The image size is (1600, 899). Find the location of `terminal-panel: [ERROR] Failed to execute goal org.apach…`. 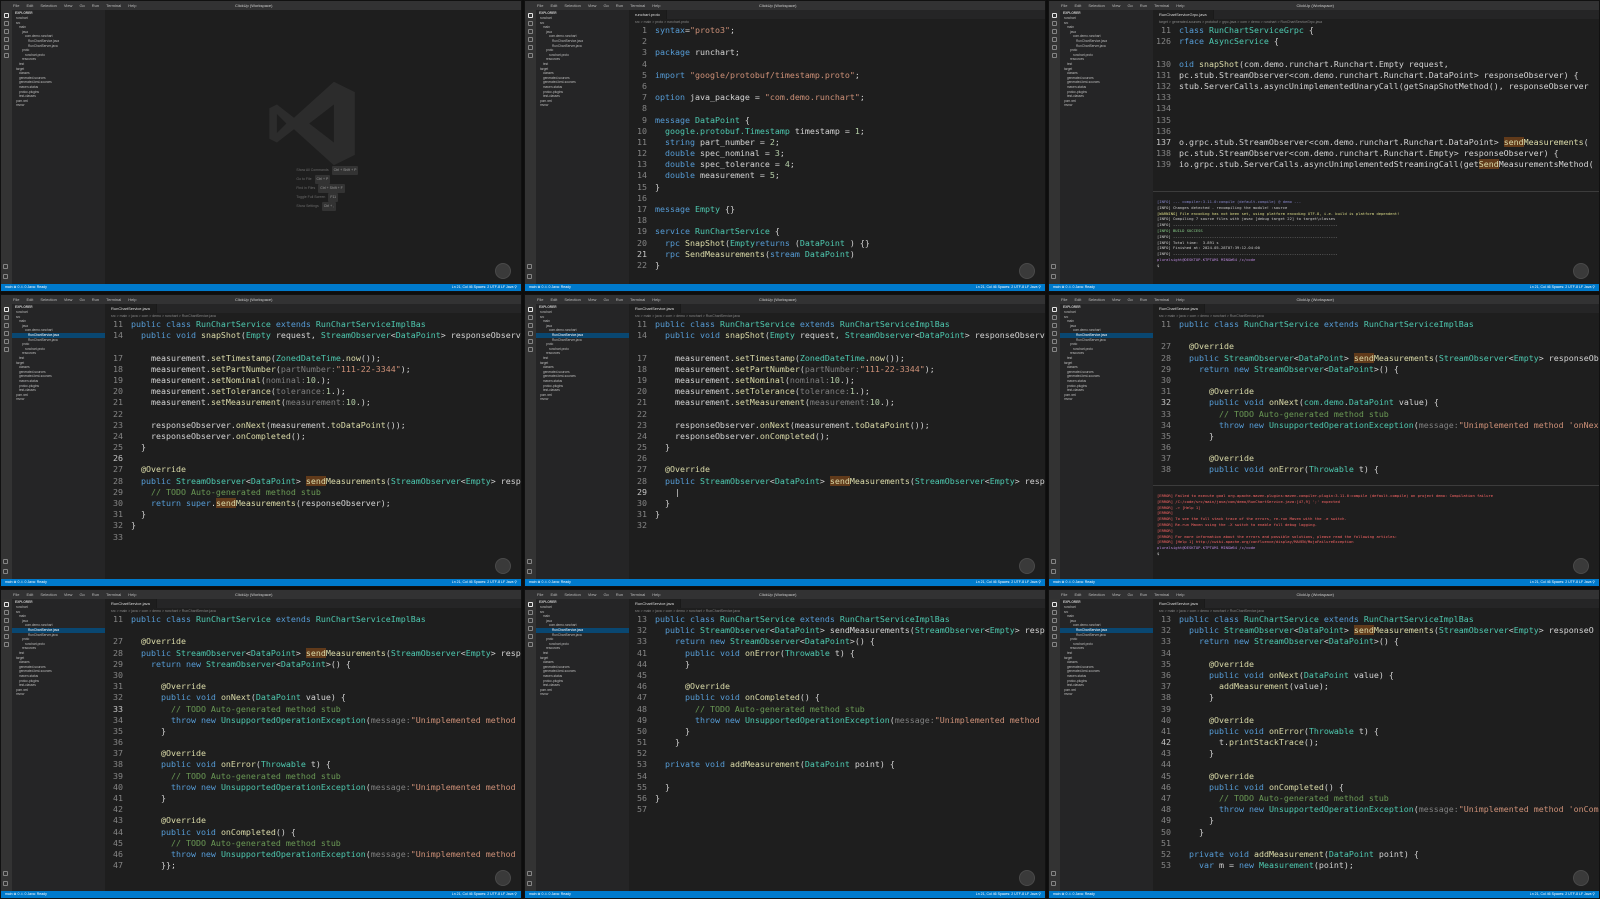

terminal-panel: [ERROR] Failed to execute goal org.apach… is located at coordinates (1376, 532).